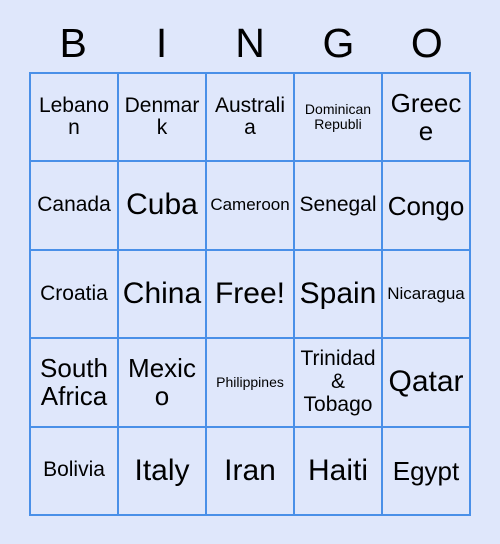 Image resolution: width=500 pixels, height=544 pixels. I want to click on bingo-cell: Cuba, so click(163, 206).